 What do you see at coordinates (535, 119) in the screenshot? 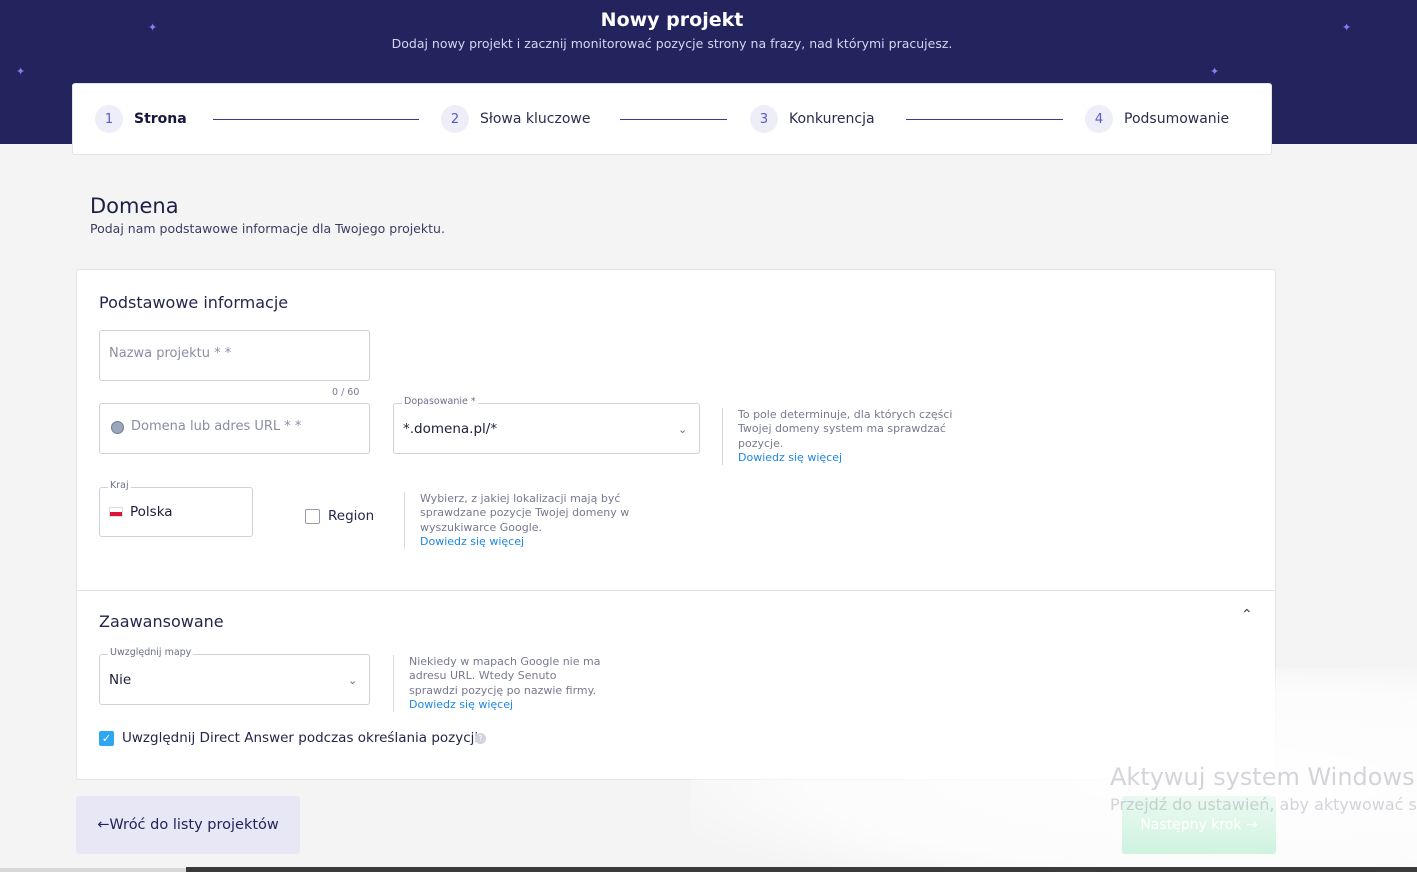
I see `step-label: Słowa kluczowe` at bounding box center [535, 119].